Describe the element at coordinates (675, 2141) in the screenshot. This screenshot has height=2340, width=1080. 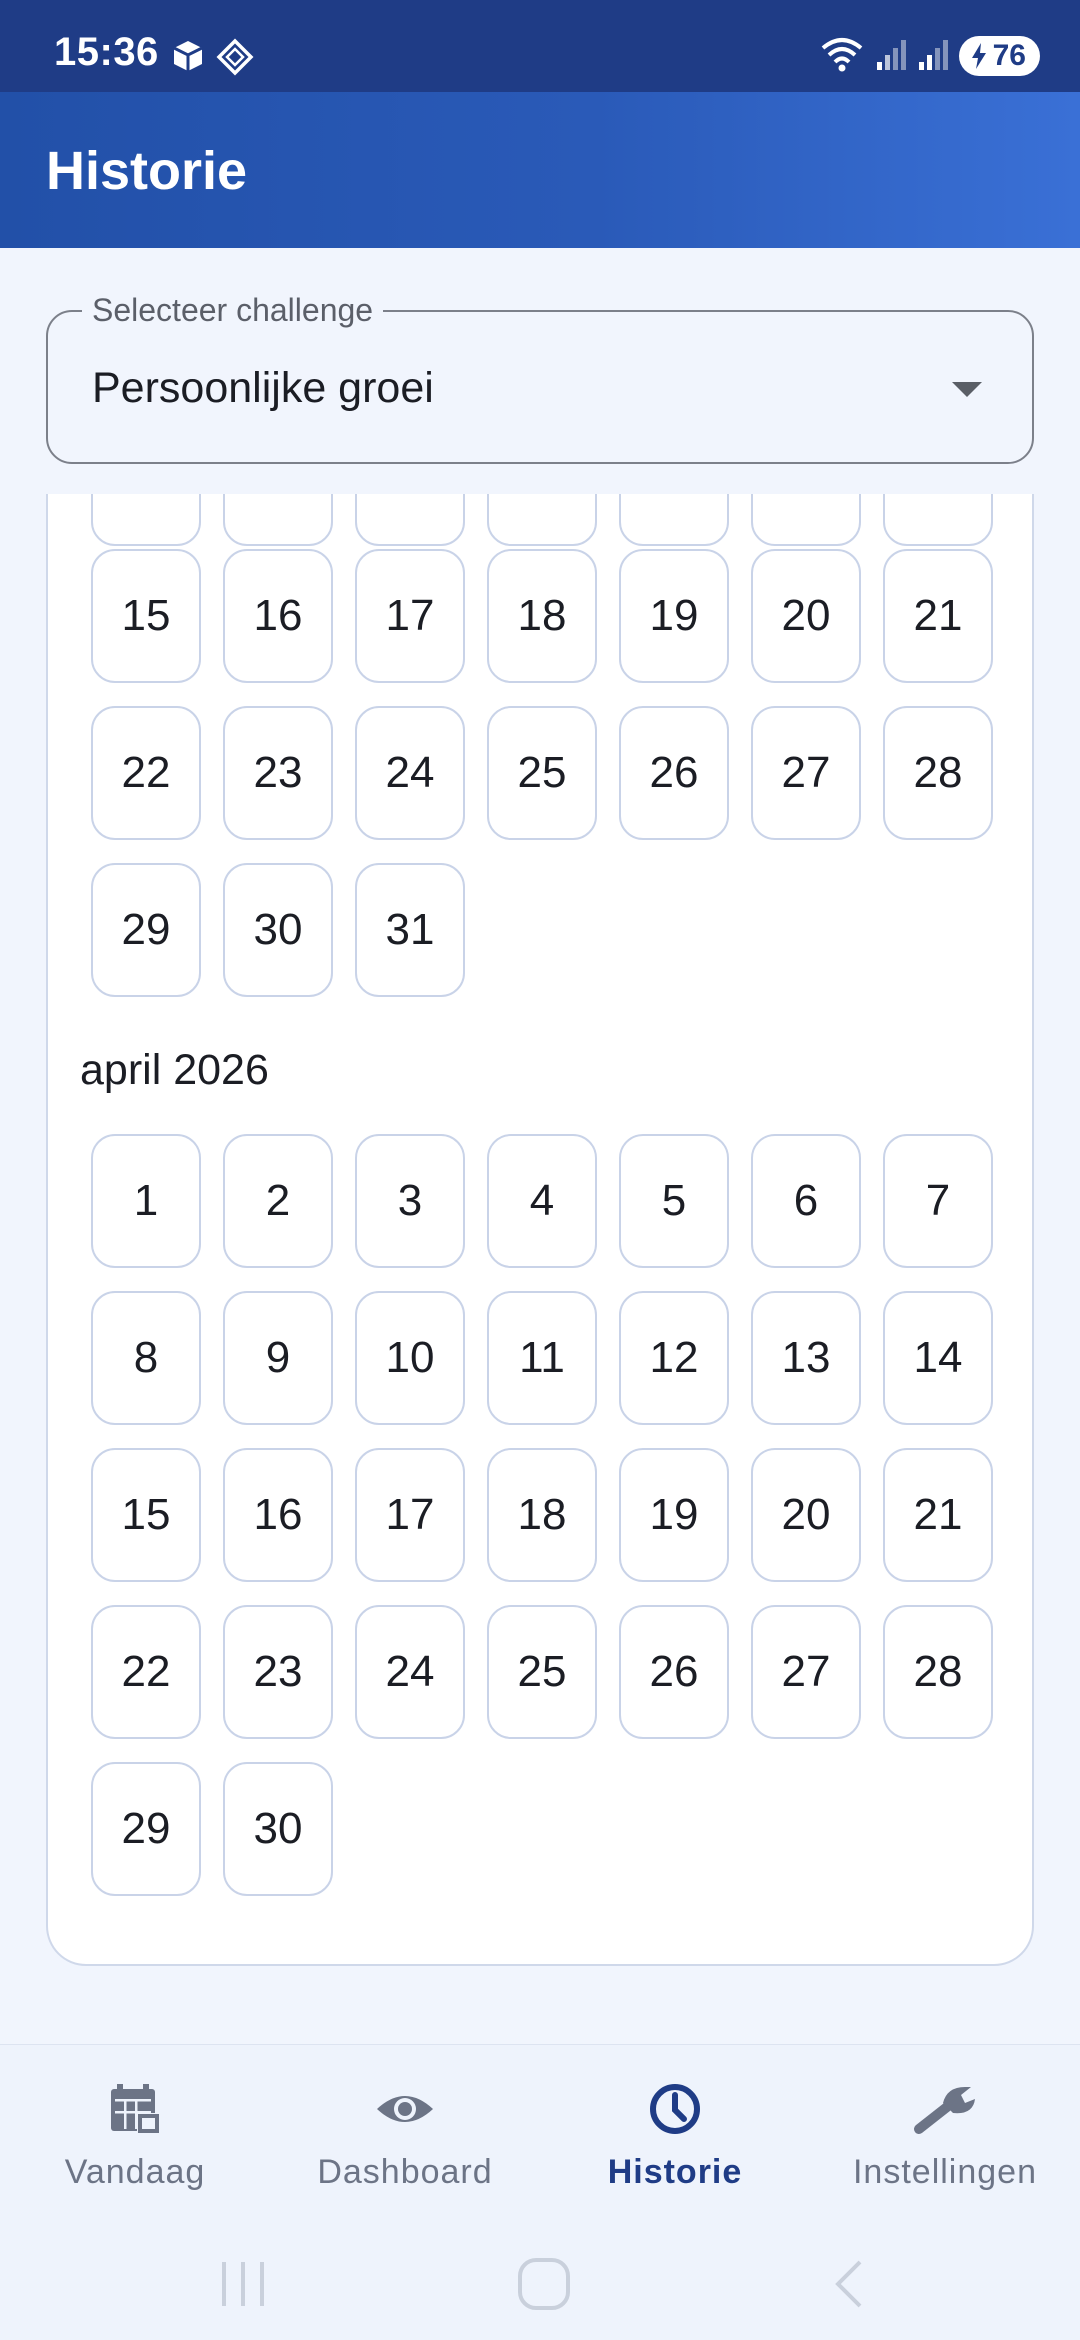
I see `nav-item-historie: Historie` at that location.